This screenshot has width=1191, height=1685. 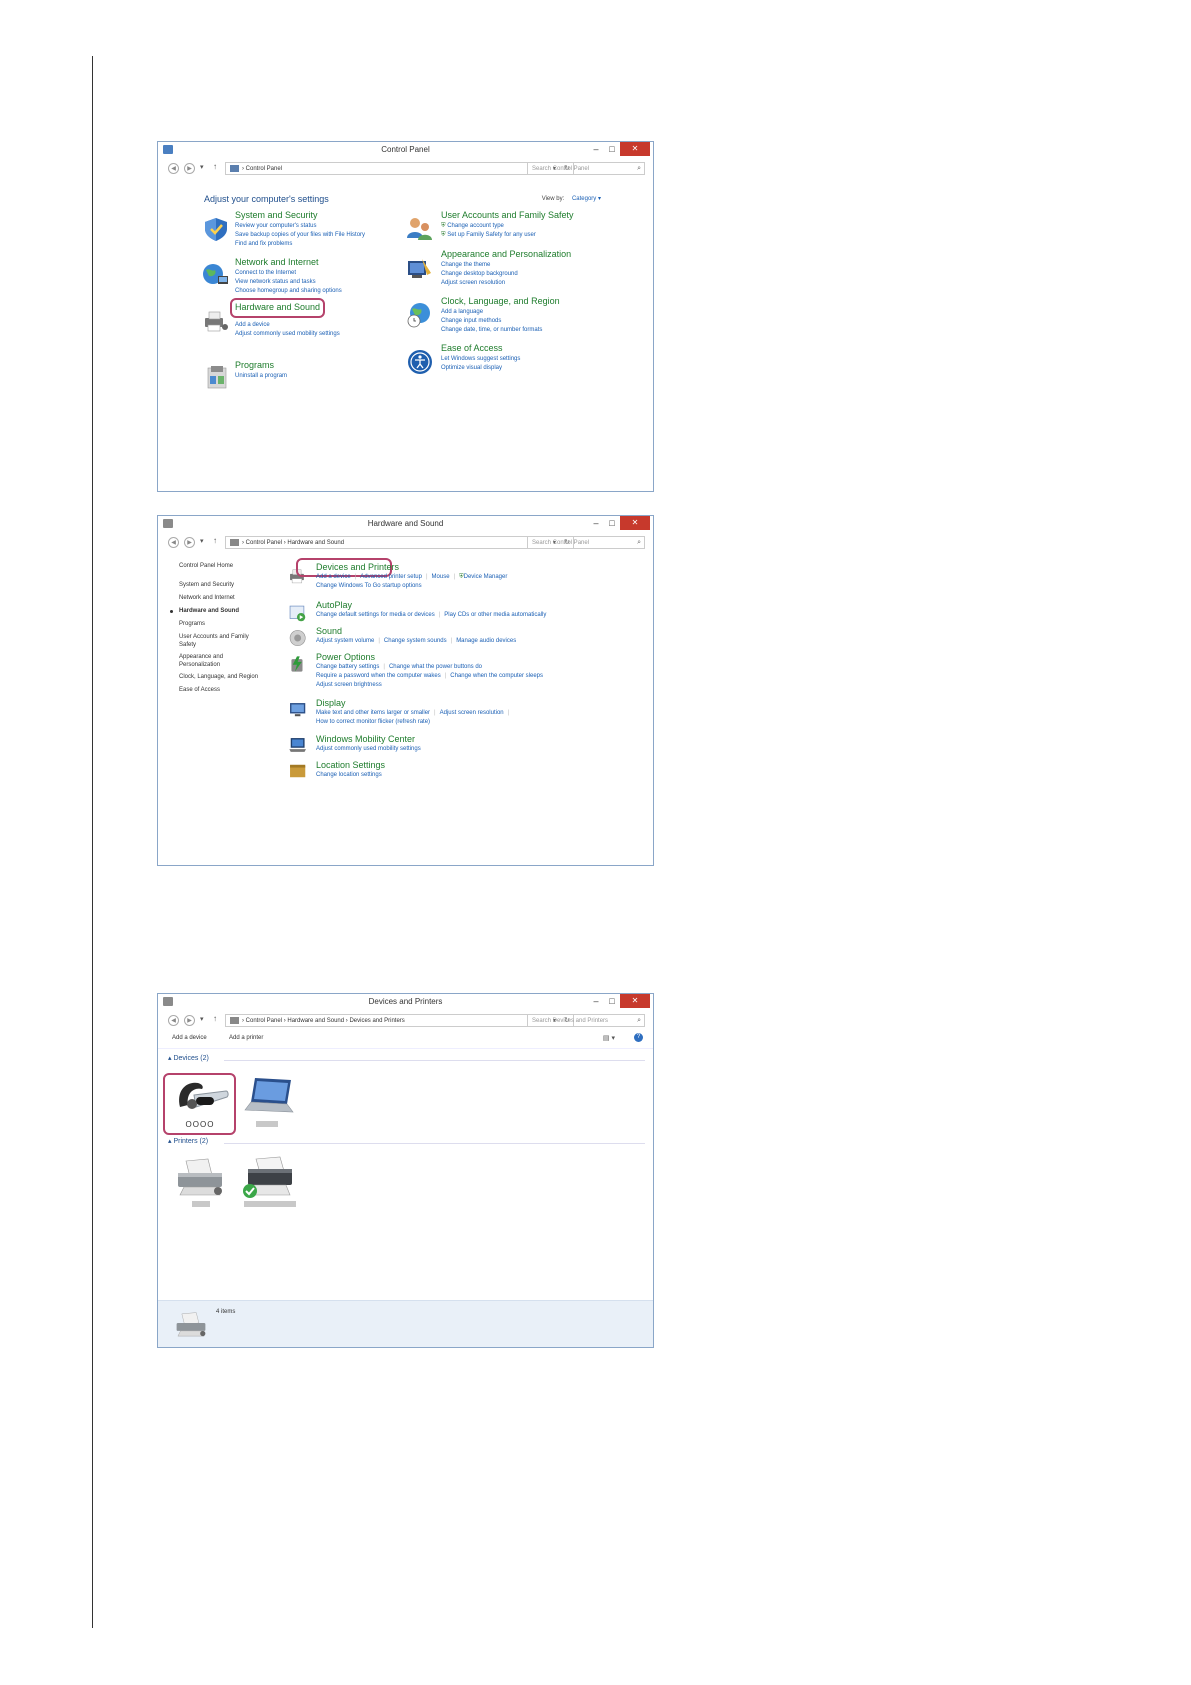 I want to click on ease-of-access-icon, so click(x=420, y=362).